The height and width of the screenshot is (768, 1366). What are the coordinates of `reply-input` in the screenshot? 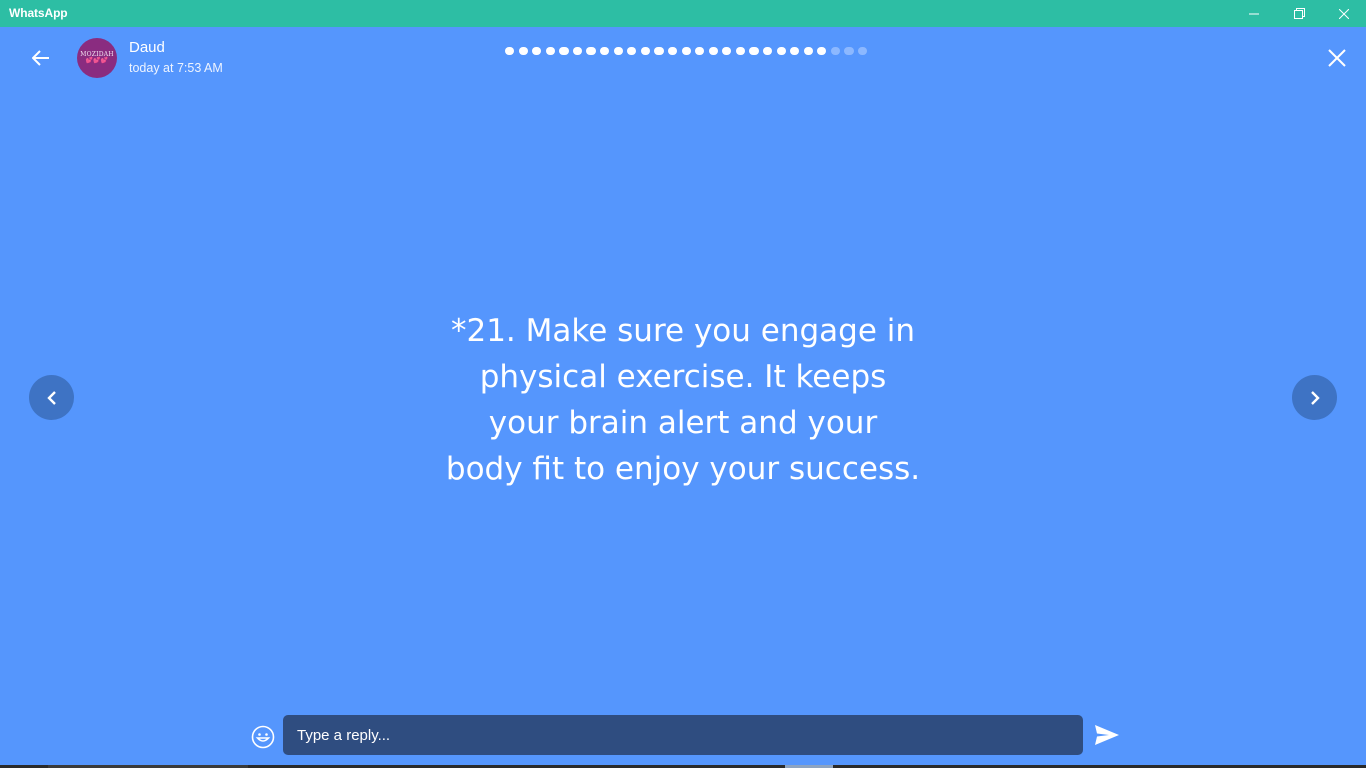 It's located at (683, 735).